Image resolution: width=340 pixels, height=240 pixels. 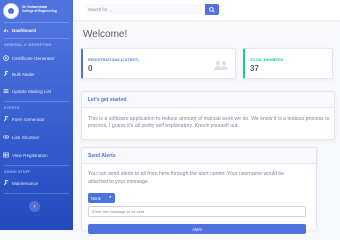 What do you see at coordinates (113, 60) in the screenshot?
I see `registrations-label: REGISTRATIONS (LATEST)` at bounding box center [113, 60].